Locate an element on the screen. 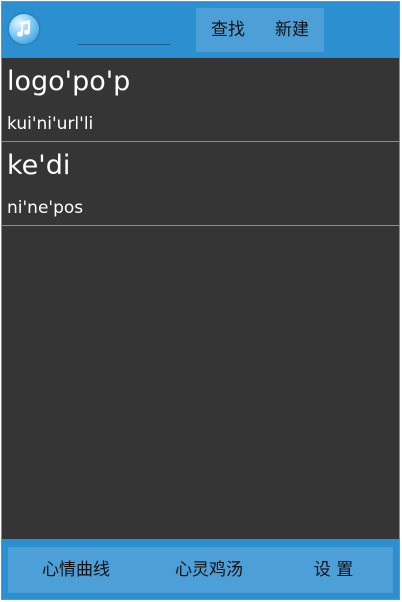 This screenshot has width=402, height=602. find-button: 查找 is located at coordinates (228, 30).